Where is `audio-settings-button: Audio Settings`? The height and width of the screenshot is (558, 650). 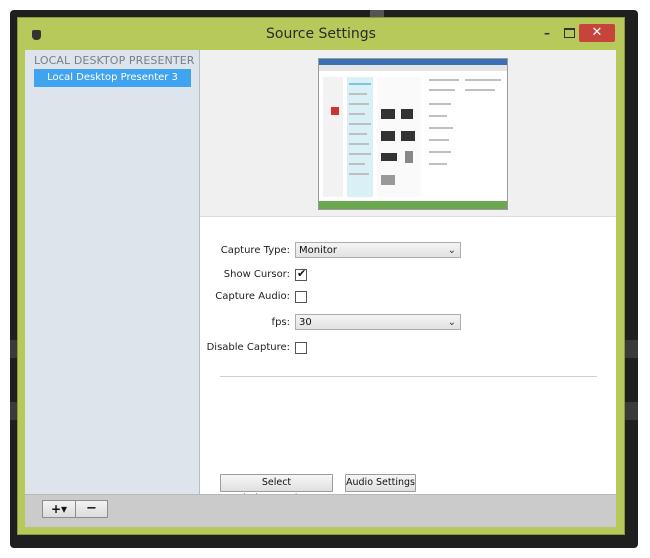
audio-settings-button: Audio Settings is located at coordinates (380, 483).